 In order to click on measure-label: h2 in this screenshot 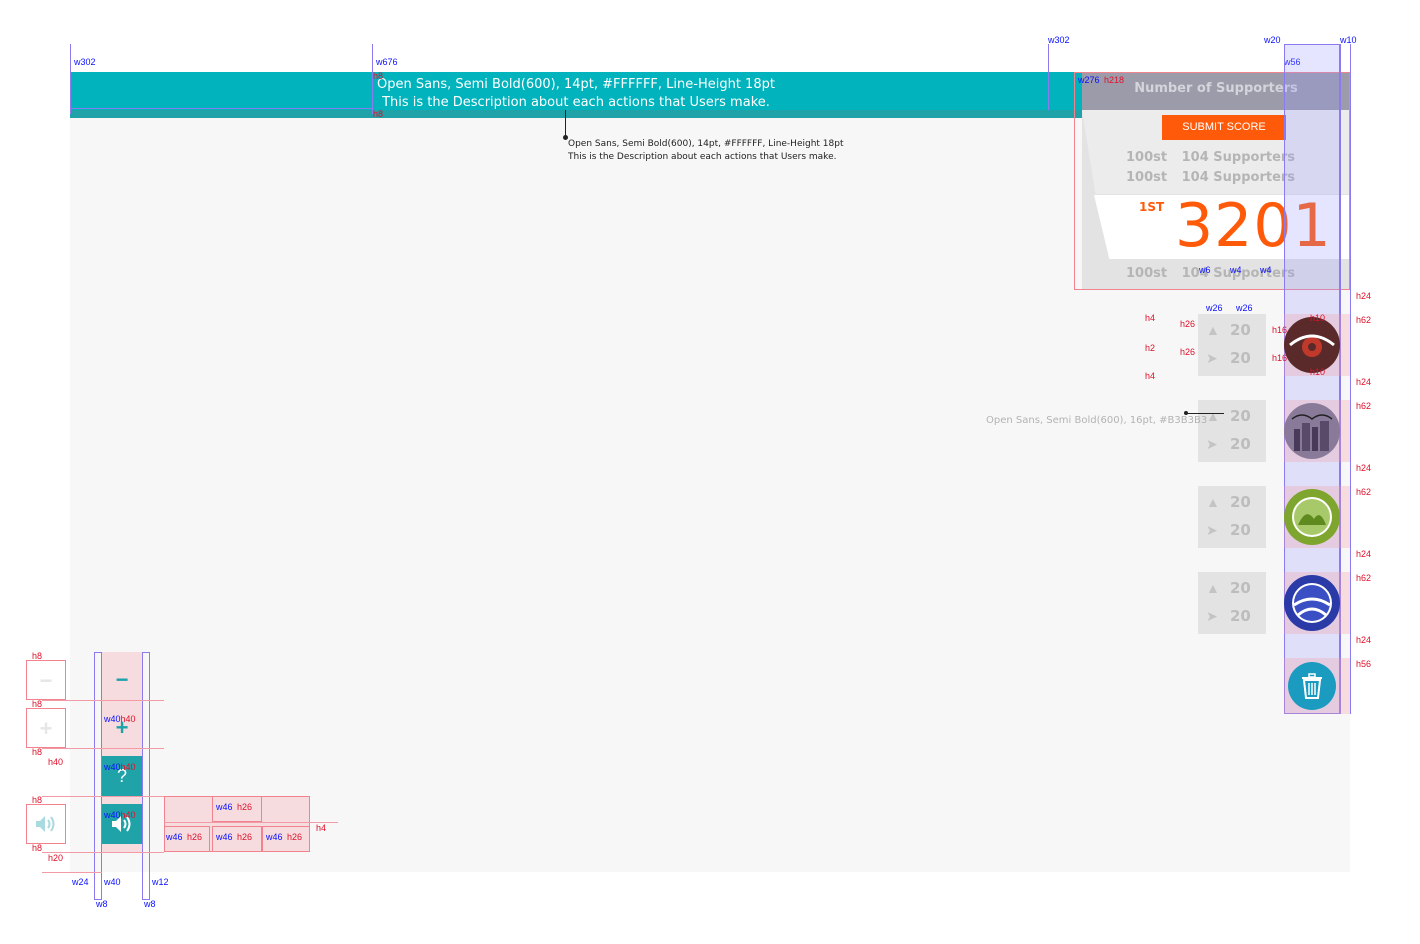, I will do `click(1150, 348)`.